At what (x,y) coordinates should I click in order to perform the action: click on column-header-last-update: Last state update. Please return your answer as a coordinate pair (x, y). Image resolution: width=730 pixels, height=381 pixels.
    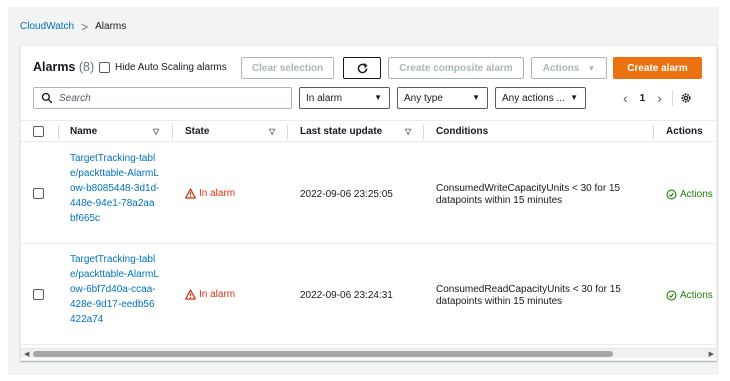
    Looking at the image, I should click on (341, 131).